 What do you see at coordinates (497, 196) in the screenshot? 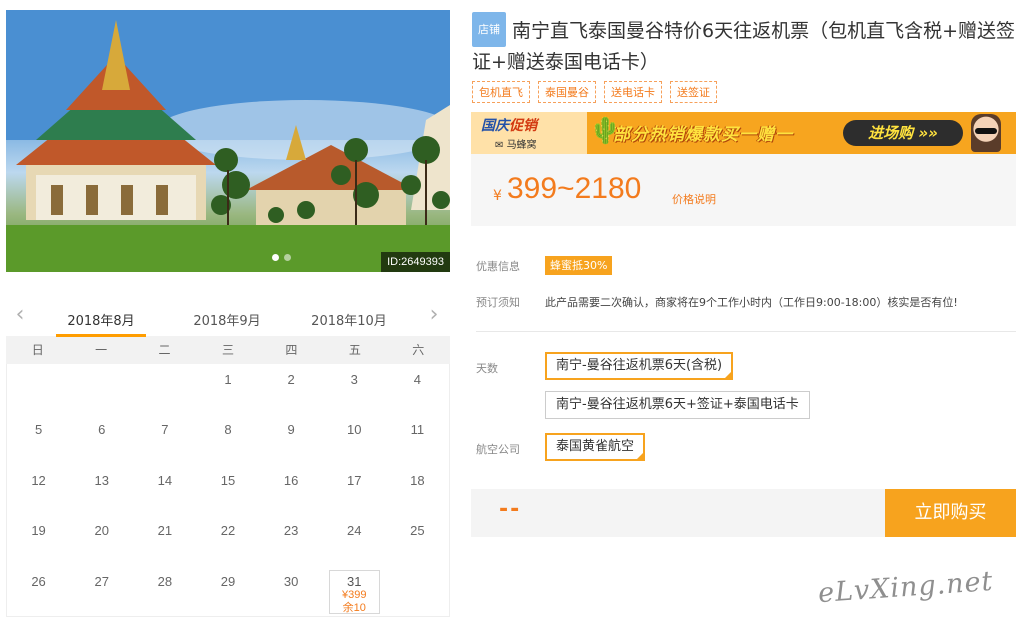
I see `currency-symbol: ¥` at bounding box center [497, 196].